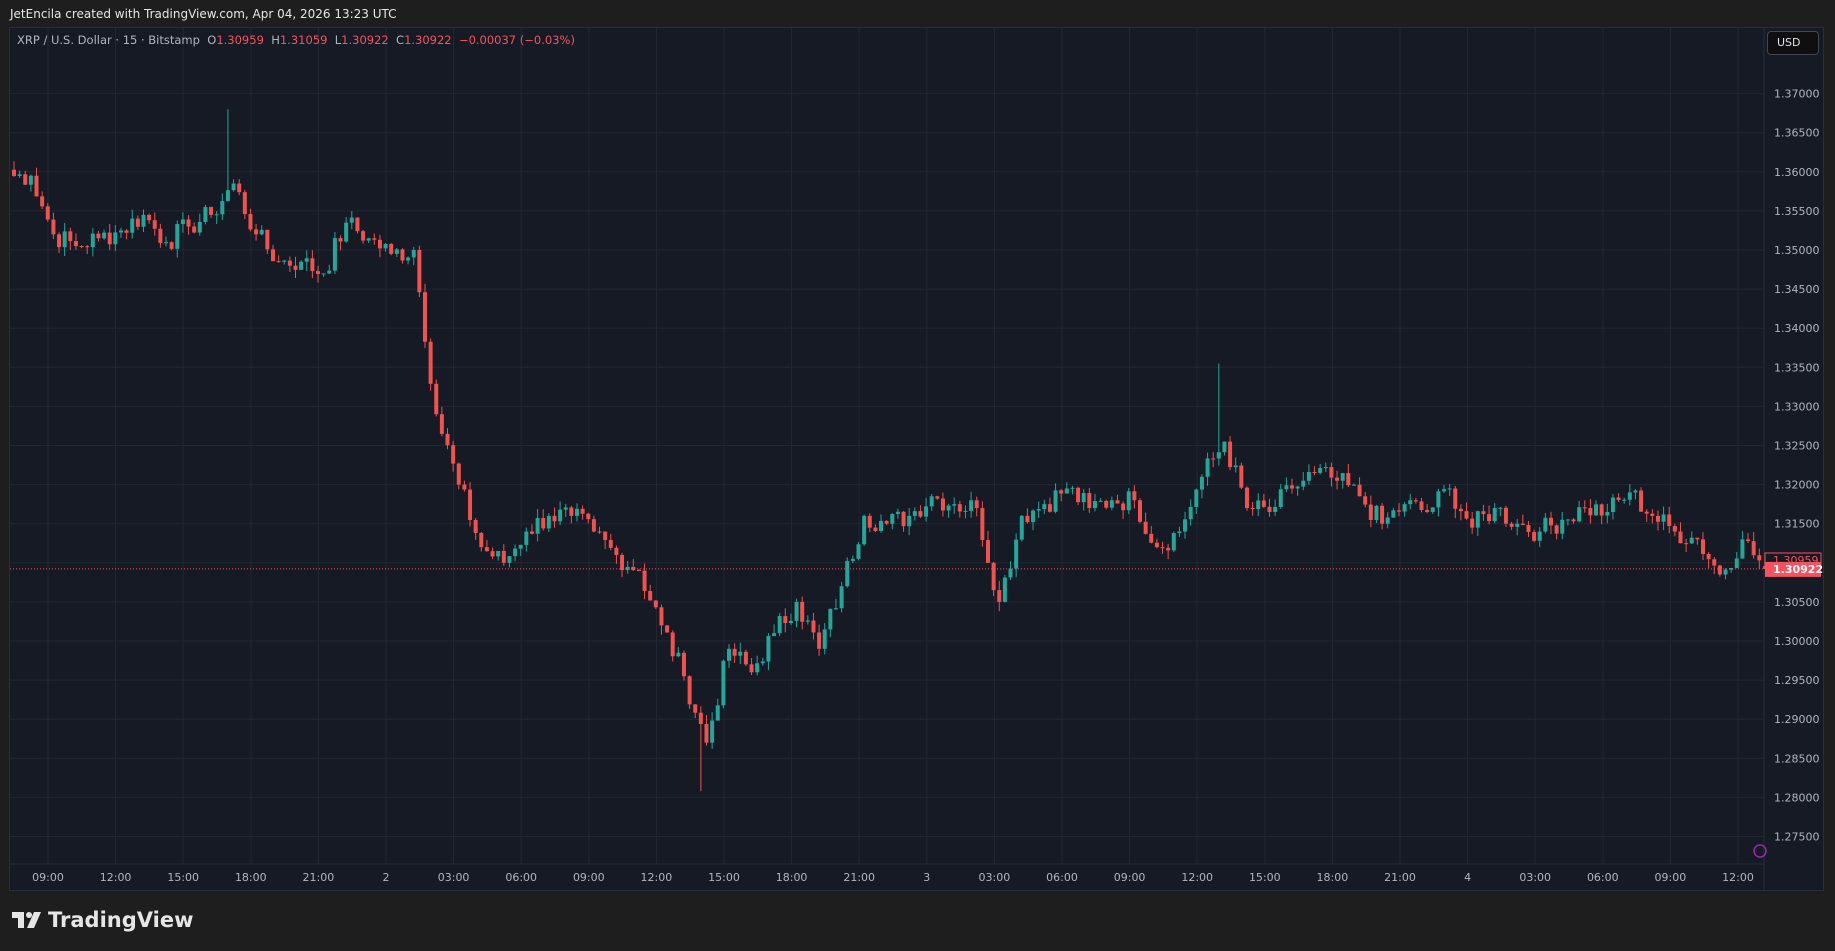  I want to click on open-label: O, so click(212, 40).